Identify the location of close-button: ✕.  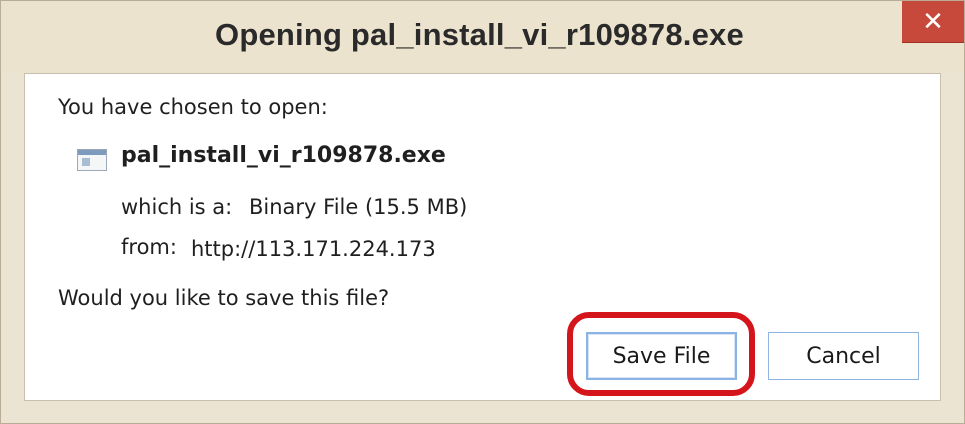
(933, 22).